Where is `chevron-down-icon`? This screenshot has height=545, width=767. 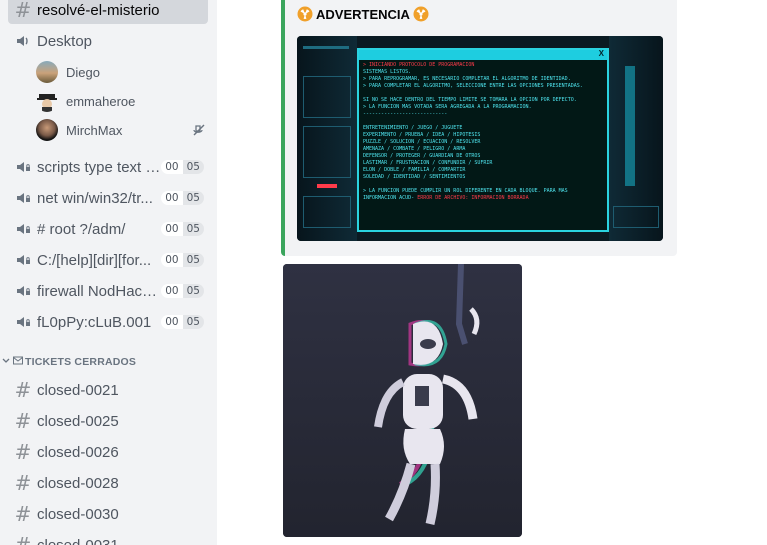 chevron-down-icon is located at coordinates (6, 362).